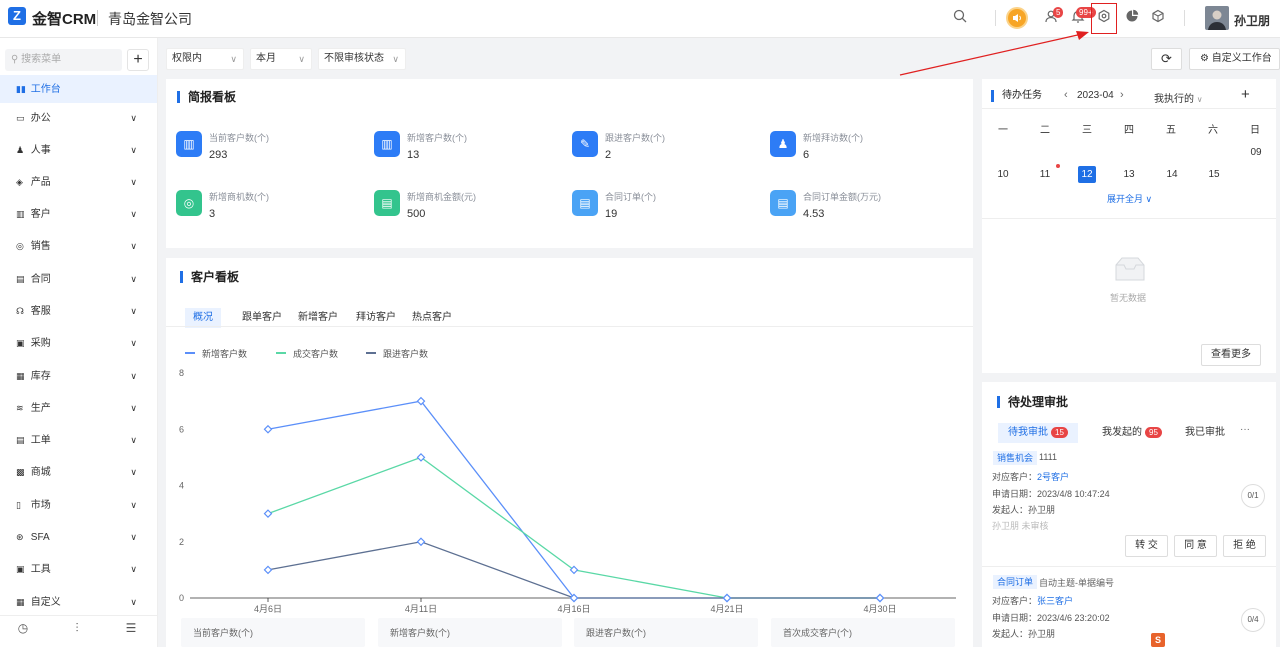 This screenshot has height=647, width=1280. What do you see at coordinates (78, 569) in the screenshot?
I see `sidebar-item-tools: ▣ 工具 ∨` at bounding box center [78, 569].